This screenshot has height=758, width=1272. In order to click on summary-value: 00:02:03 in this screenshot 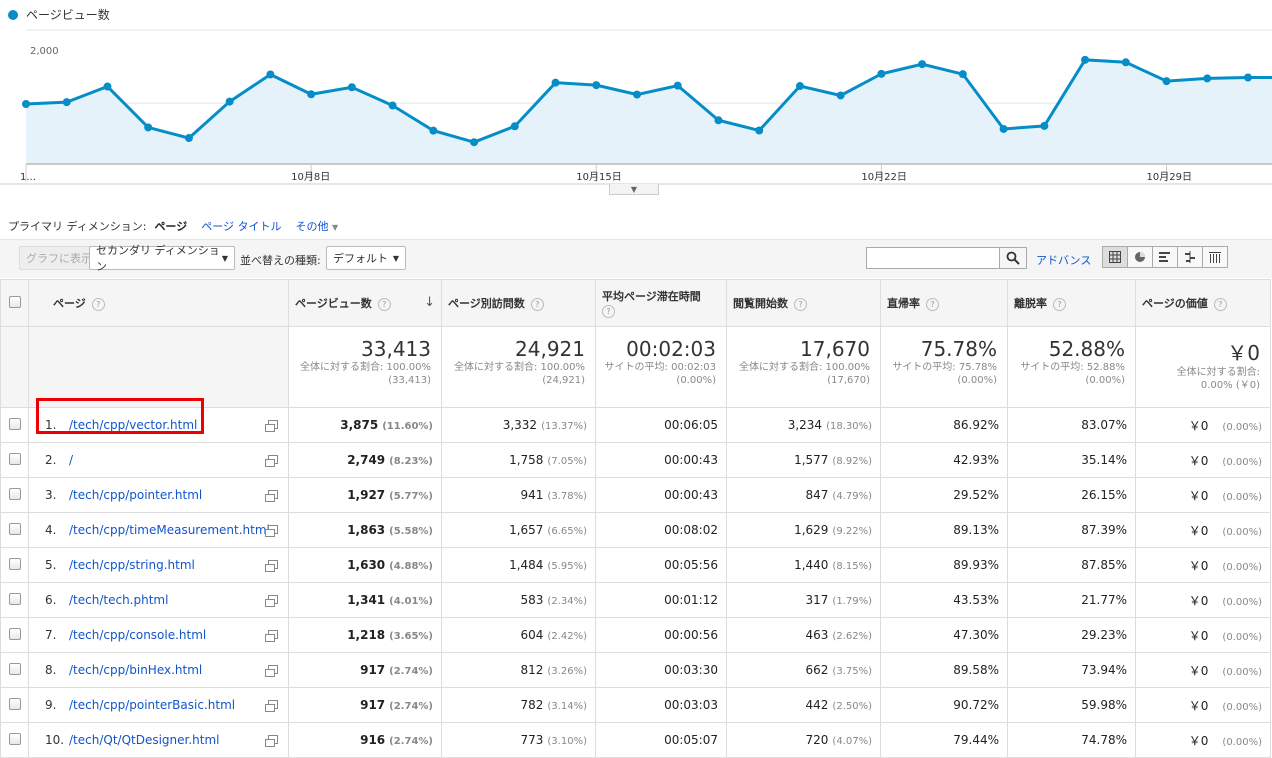, I will do `click(671, 349)`.